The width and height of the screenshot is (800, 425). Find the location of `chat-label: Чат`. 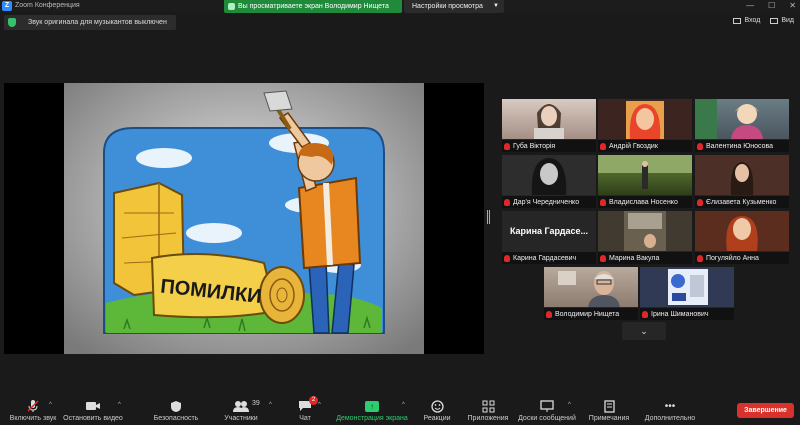

chat-label: Чат is located at coordinates (305, 418).